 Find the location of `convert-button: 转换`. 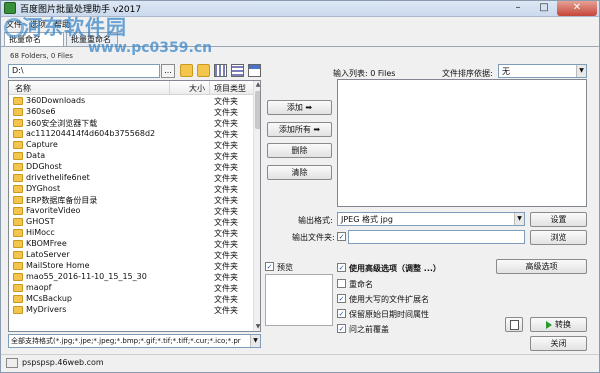

convert-button: 转换 is located at coordinates (558, 324).